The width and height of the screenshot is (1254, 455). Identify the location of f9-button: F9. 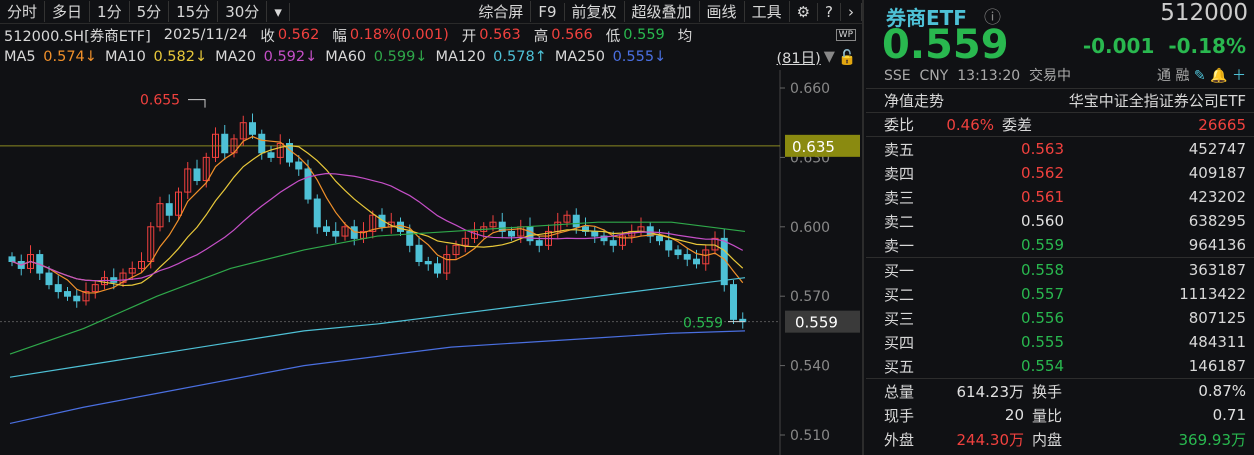
(548, 11).